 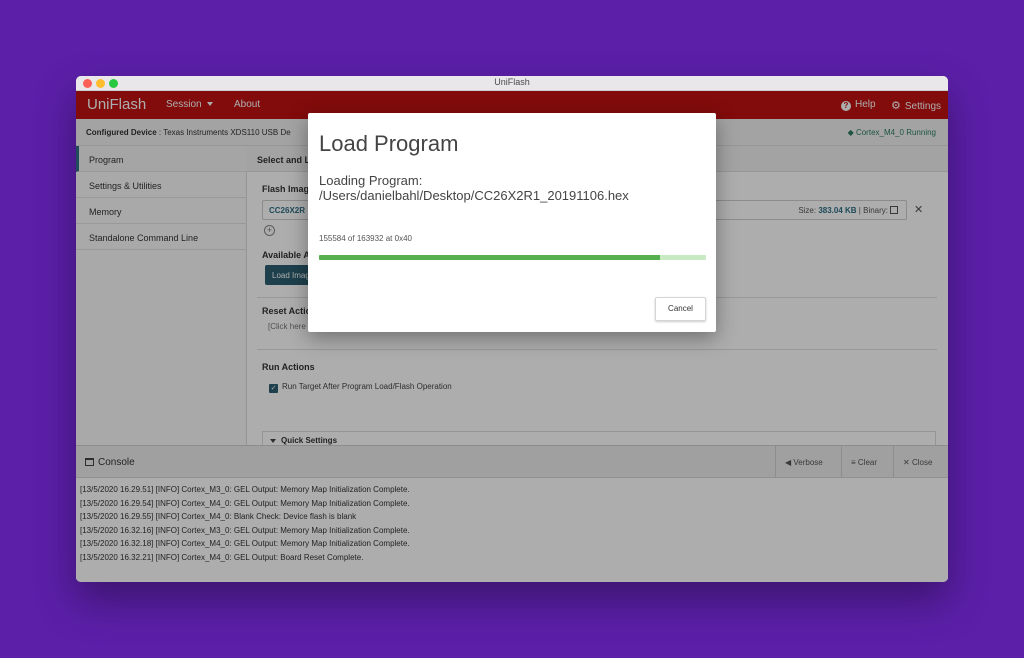 I want to click on title-bar: UniFlash, so click(x=512, y=83).